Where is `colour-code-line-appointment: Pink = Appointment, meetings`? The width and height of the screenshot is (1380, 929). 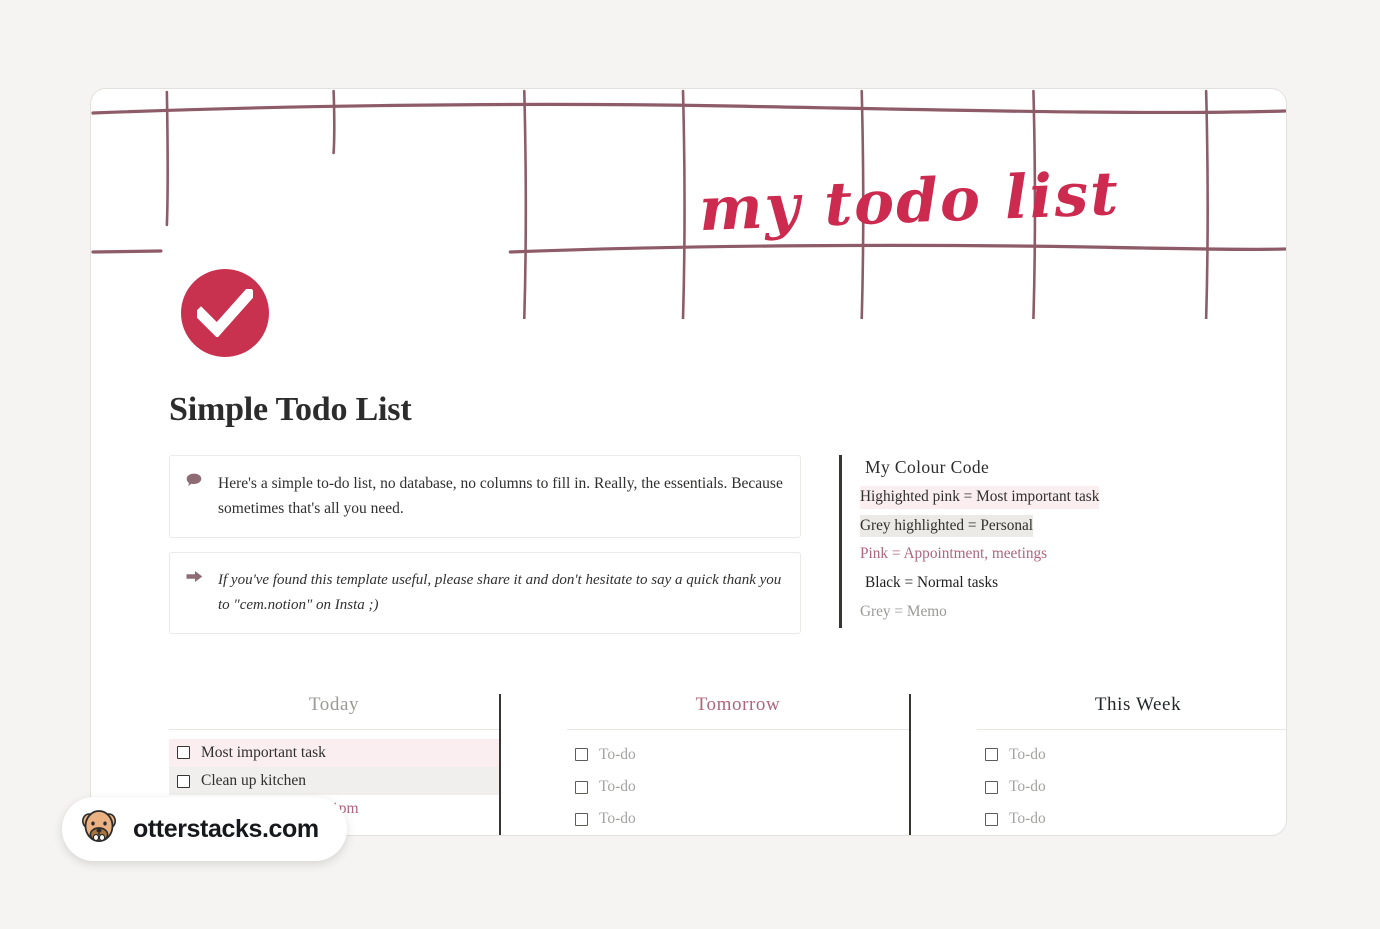 colour-code-line-appointment: Pink = Appointment, meetings is located at coordinates (954, 554).